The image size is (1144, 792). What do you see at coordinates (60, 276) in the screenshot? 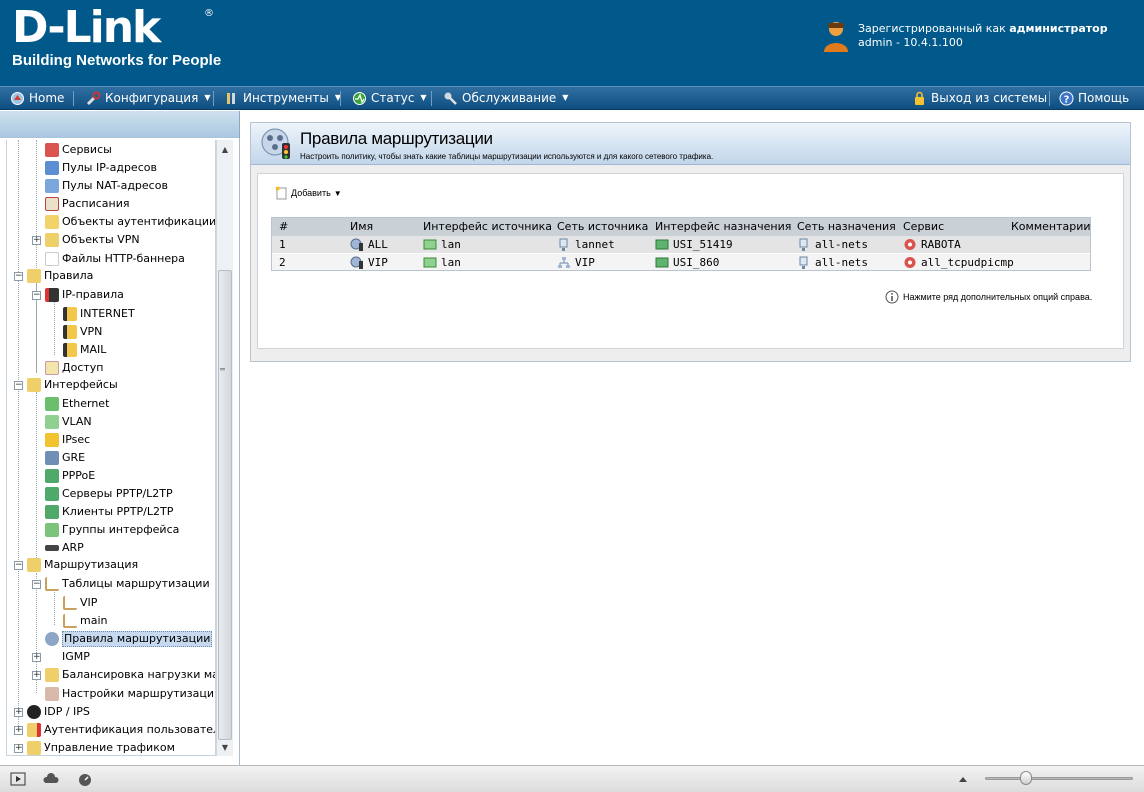
I see `tree-item-rules: Правила` at bounding box center [60, 276].